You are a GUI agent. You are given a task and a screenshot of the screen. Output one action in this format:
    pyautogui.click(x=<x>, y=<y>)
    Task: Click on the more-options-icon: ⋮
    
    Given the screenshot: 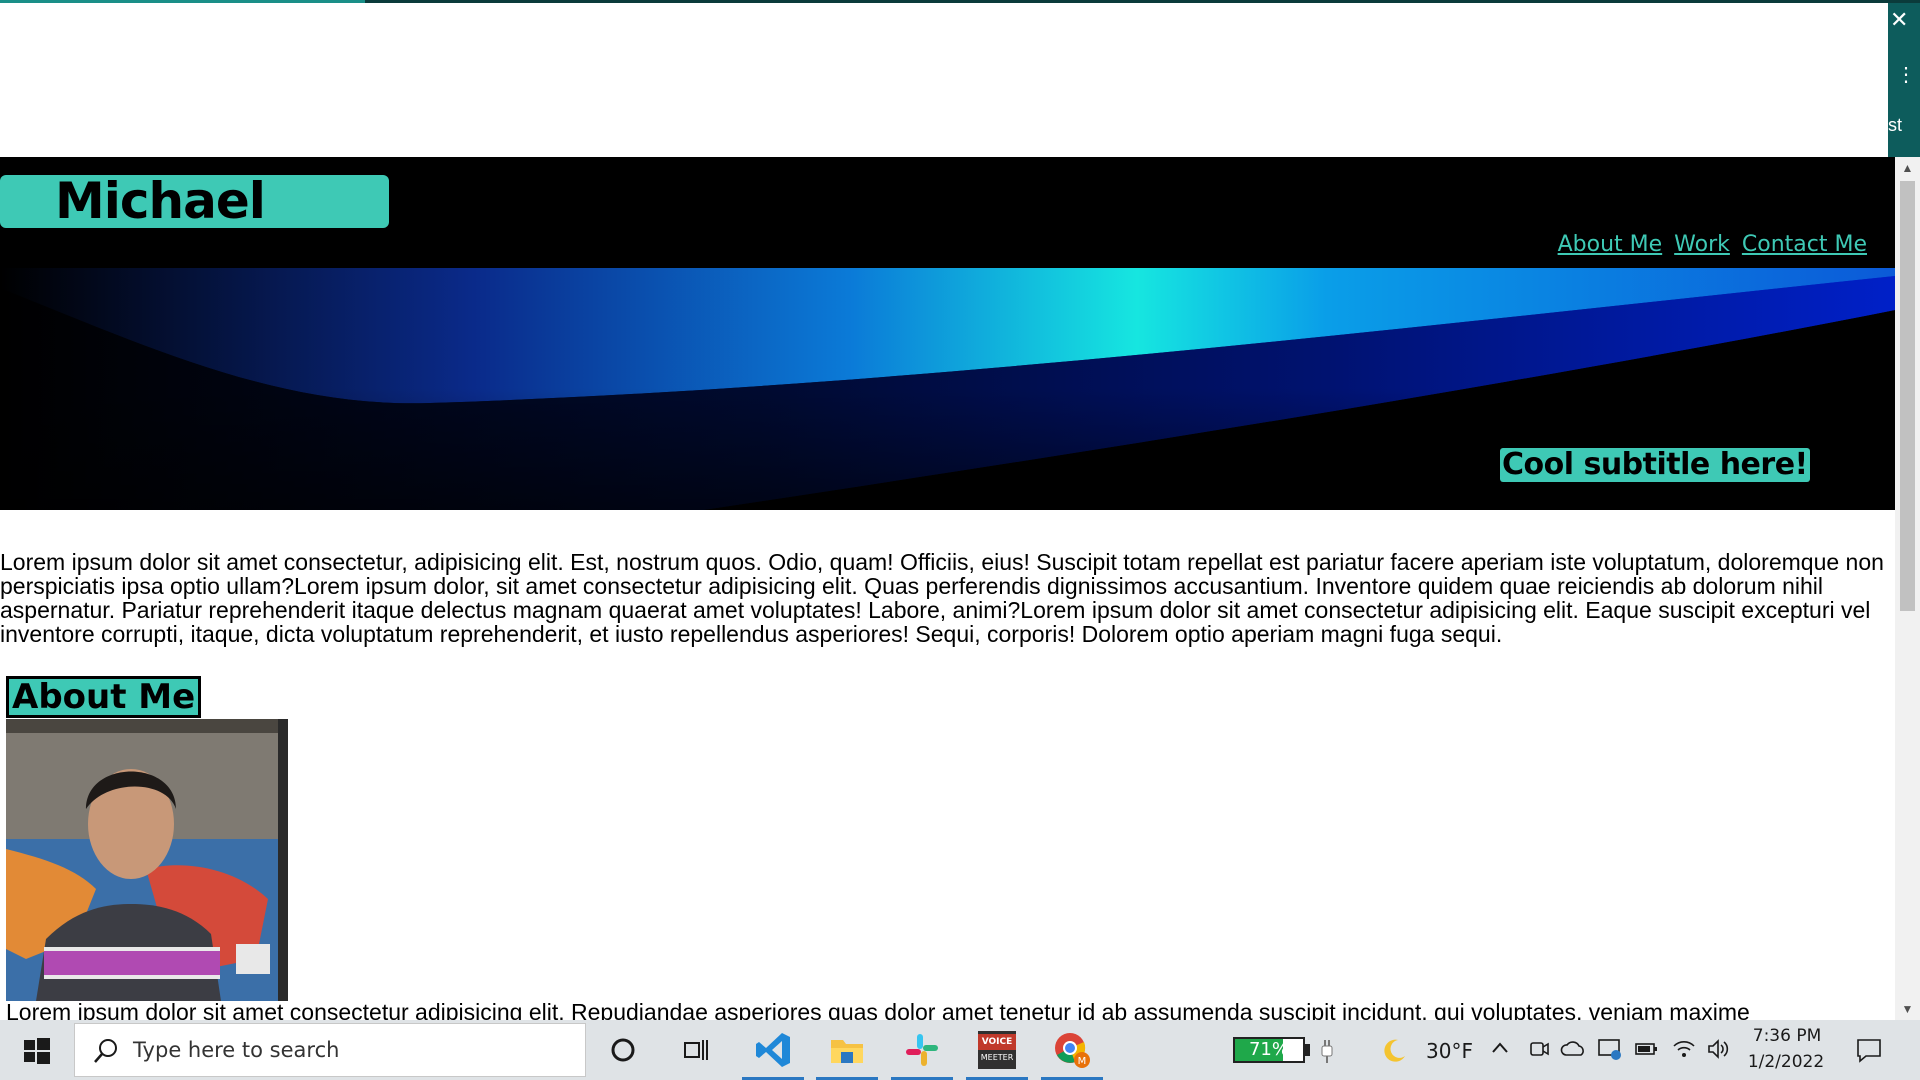 What is the action you would take?
    pyautogui.click(x=1906, y=75)
    